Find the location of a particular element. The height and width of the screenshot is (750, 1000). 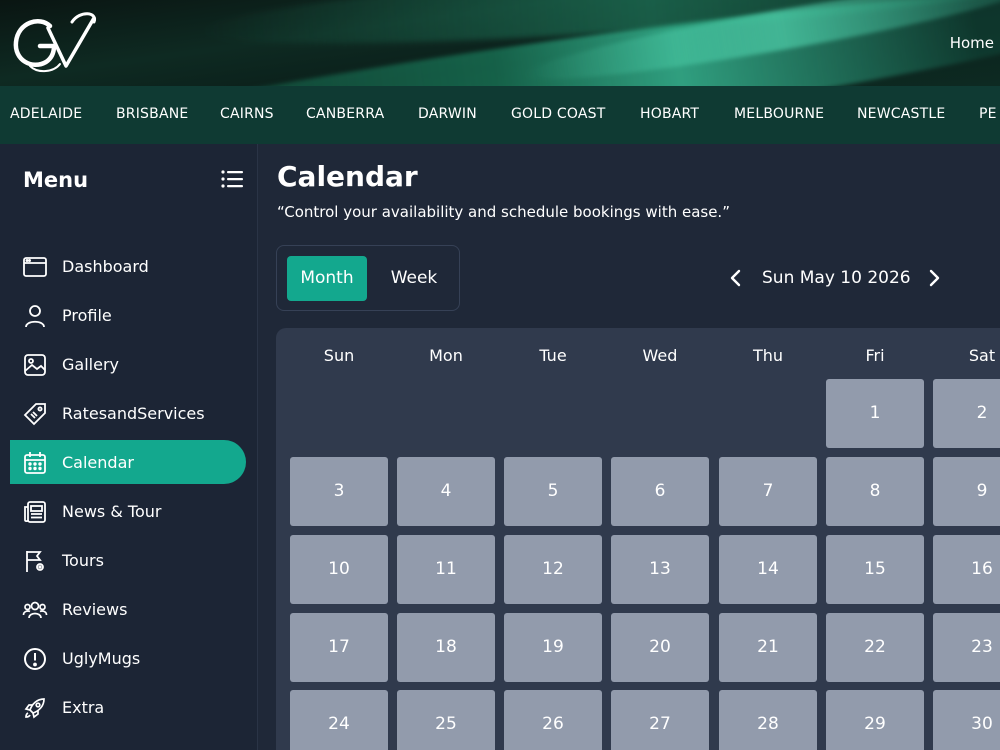

sidebar-item-extra: Extra is located at coordinates (128, 707).